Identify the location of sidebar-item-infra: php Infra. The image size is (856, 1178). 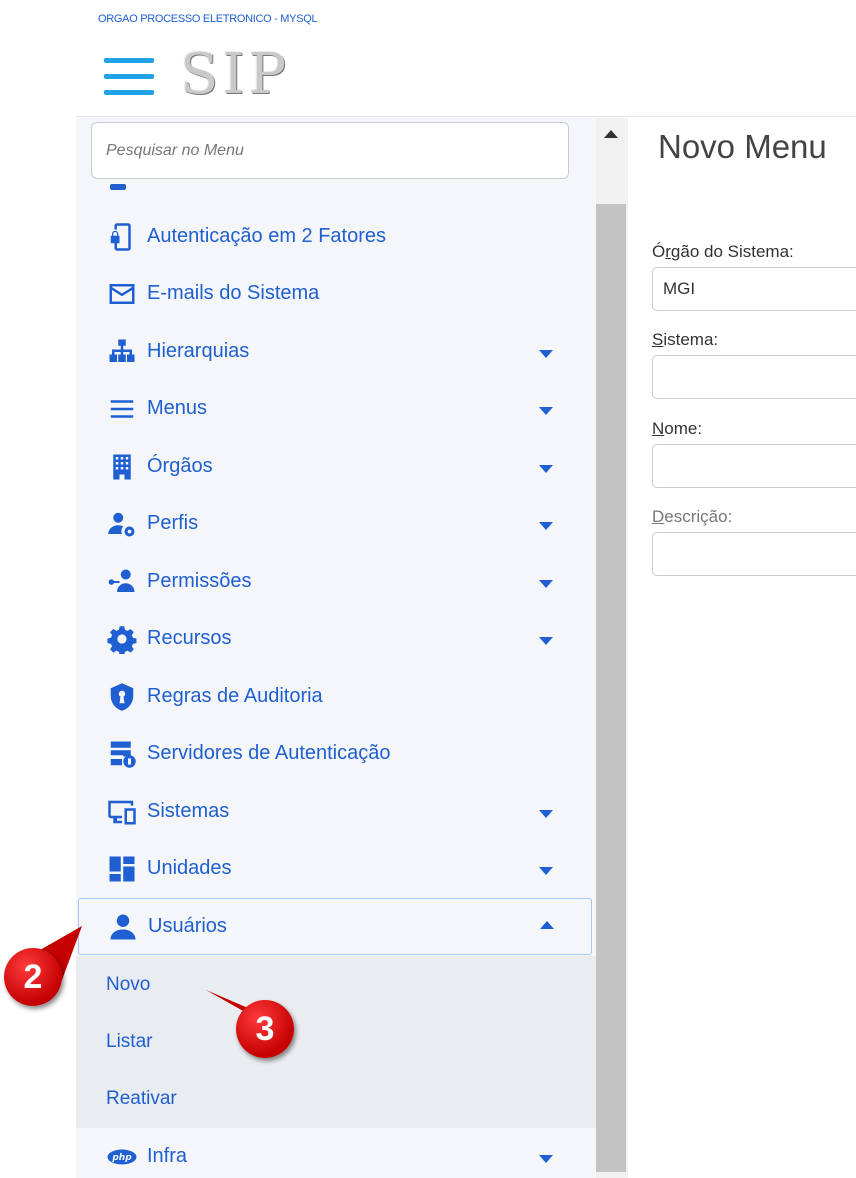
(336, 1153).